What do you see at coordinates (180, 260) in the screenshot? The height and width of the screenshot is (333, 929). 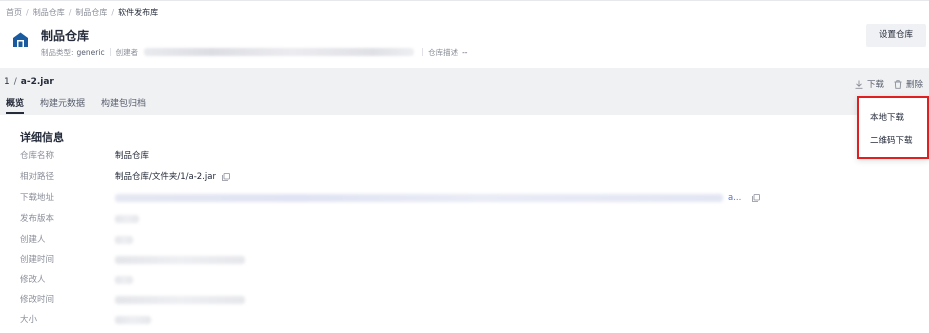 I see `created-time-redacted` at bounding box center [180, 260].